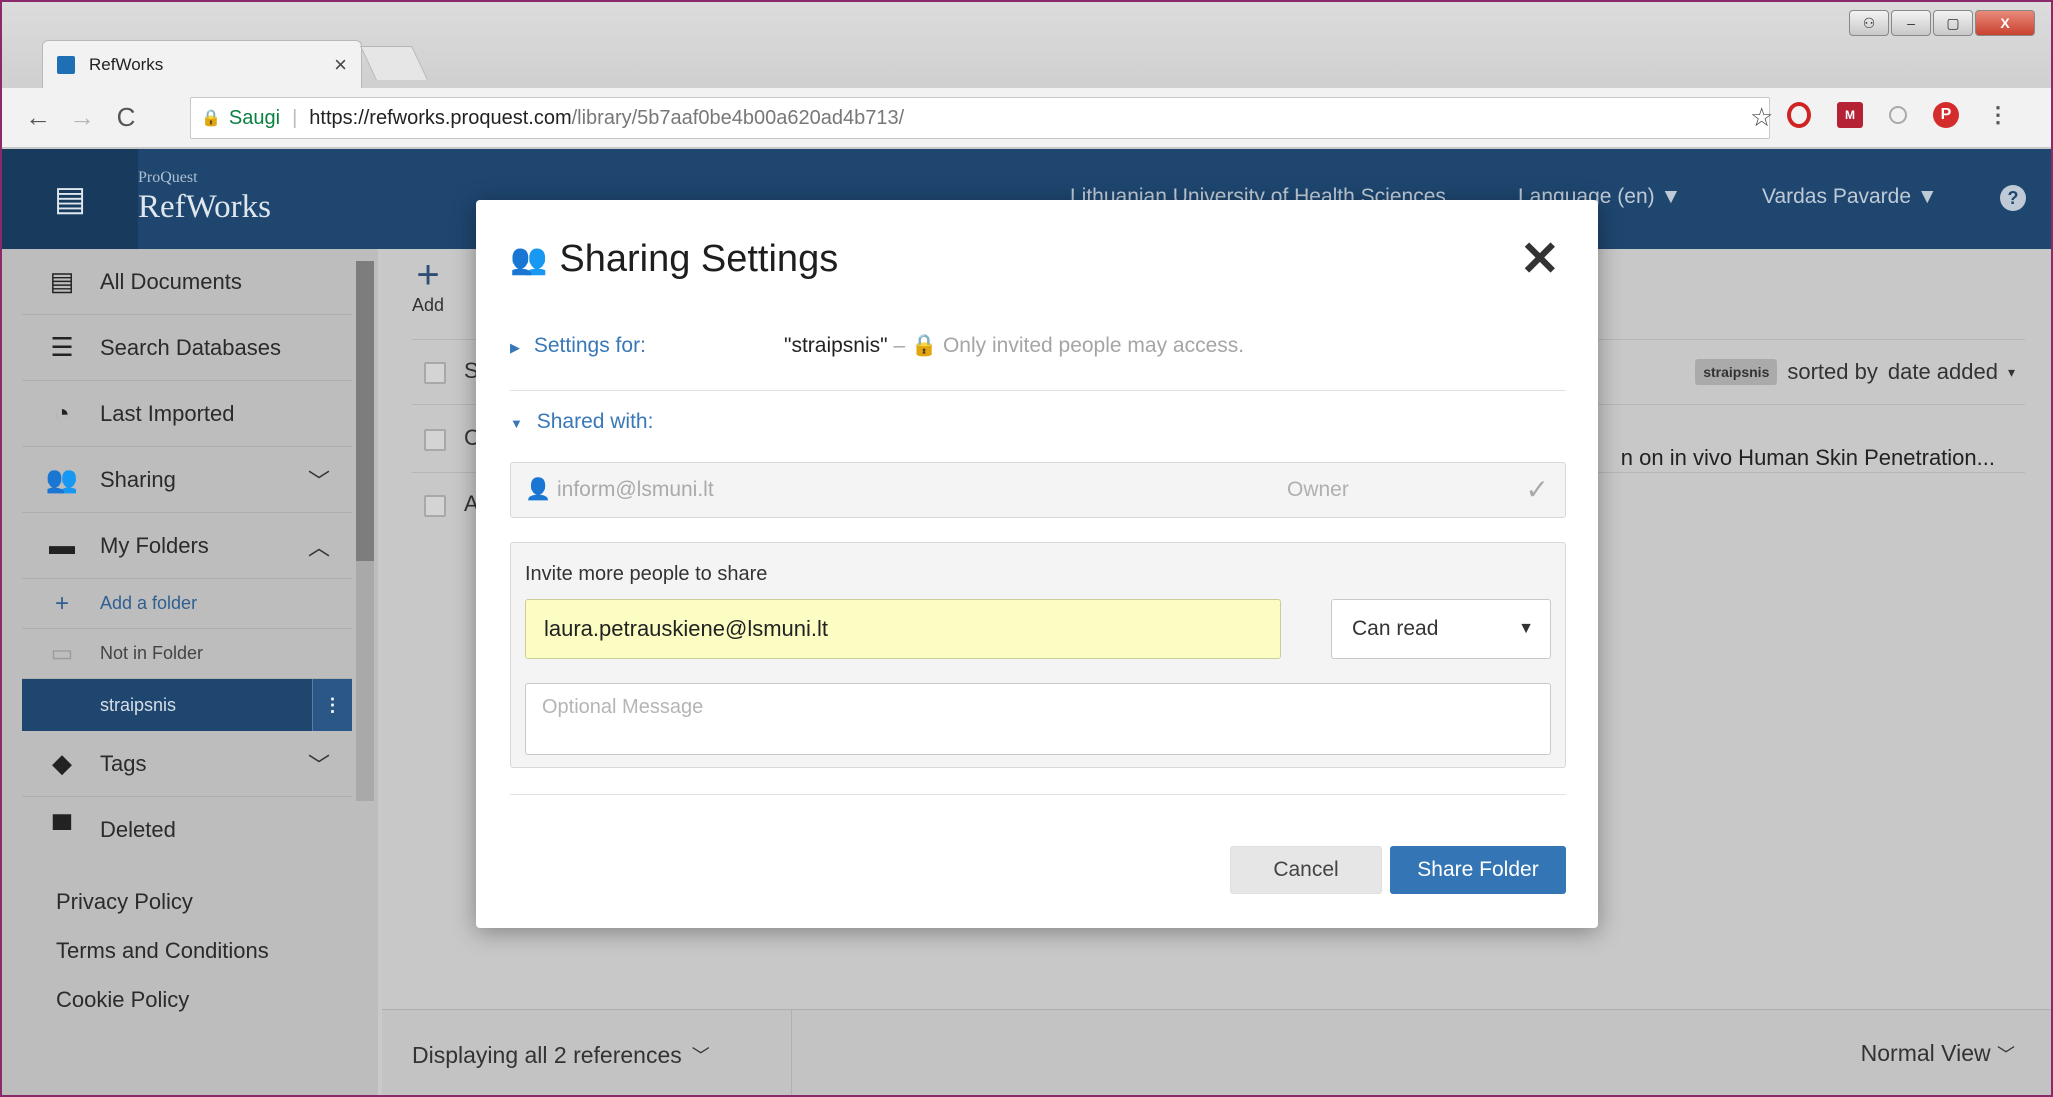 The image size is (2053, 1097). What do you see at coordinates (204, 207) in the screenshot?
I see `brand-refworks: RefWorks` at bounding box center [204, 207].